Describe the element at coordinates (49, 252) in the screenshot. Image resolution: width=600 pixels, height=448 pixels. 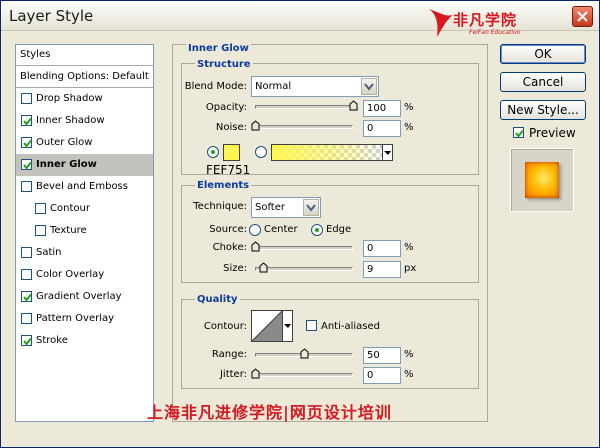
I see `style-item-label: Satin` at that location.